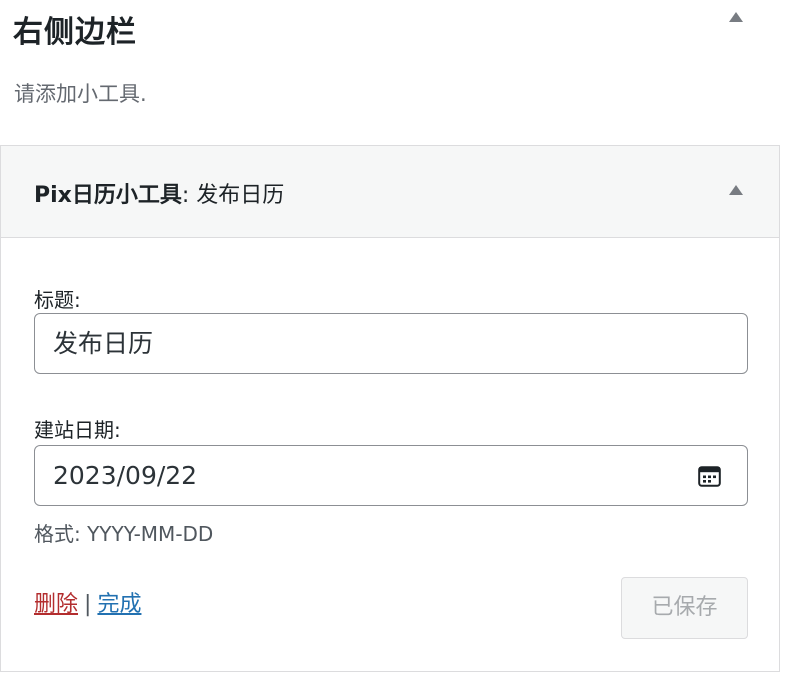 The image size is (800, 683). What do you see at coordinates (391, 475) in the screenshot?
I see `date-input: 2023/09/22` at bounding box center [391, 475].